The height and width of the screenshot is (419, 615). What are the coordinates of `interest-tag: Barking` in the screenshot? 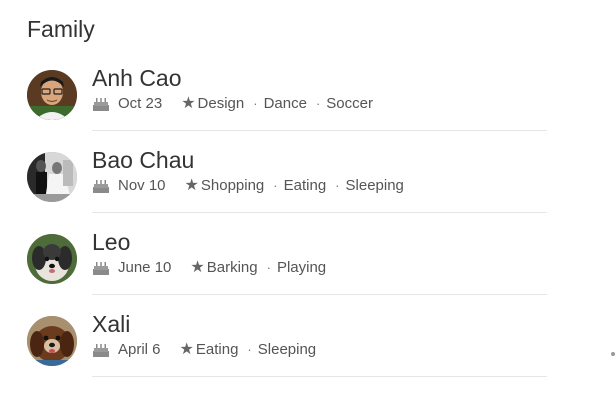 It's located at (232, 267).